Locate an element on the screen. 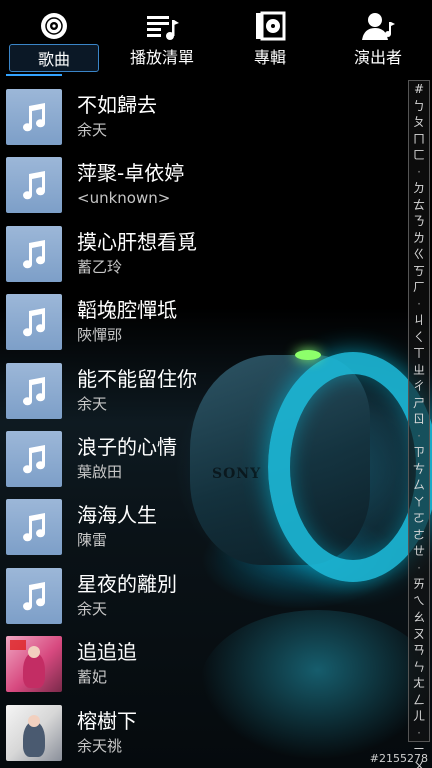 The width and height of the screenshot is (432, 768). index-letter: ㄖ is located at coordinates (419, 419).